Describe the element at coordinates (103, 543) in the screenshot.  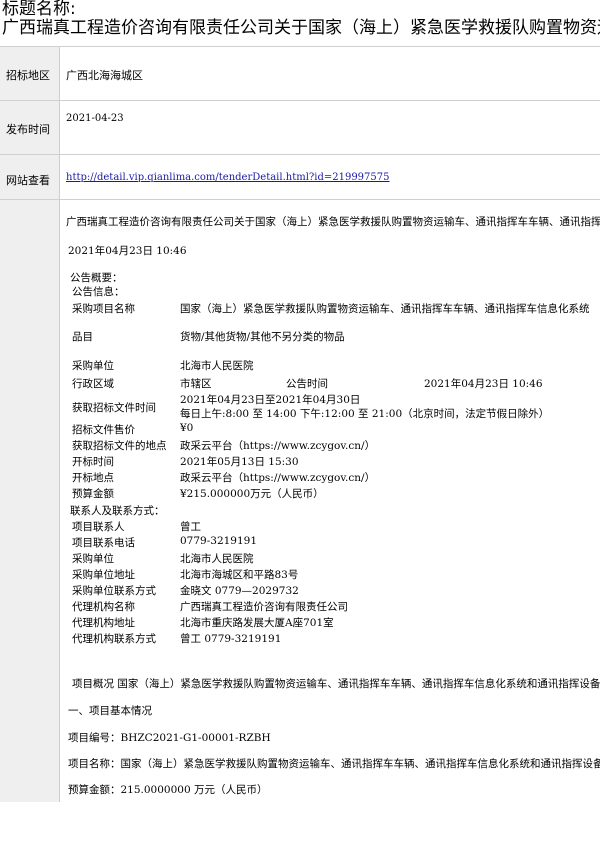
I see `field-label: 项目联系电话` at that location.